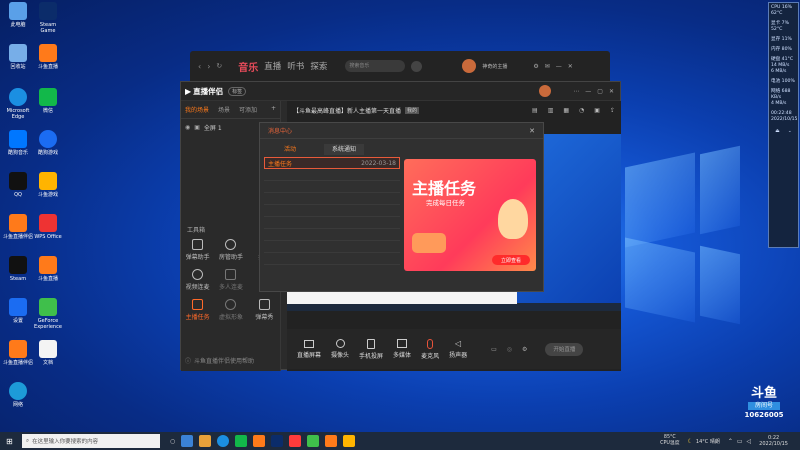 This screenshot has height=450, width=800. Describe the element at coordinates (48, 185) in the screenshot. I see `desktop-icon: 斗鱼游戏` at that location.